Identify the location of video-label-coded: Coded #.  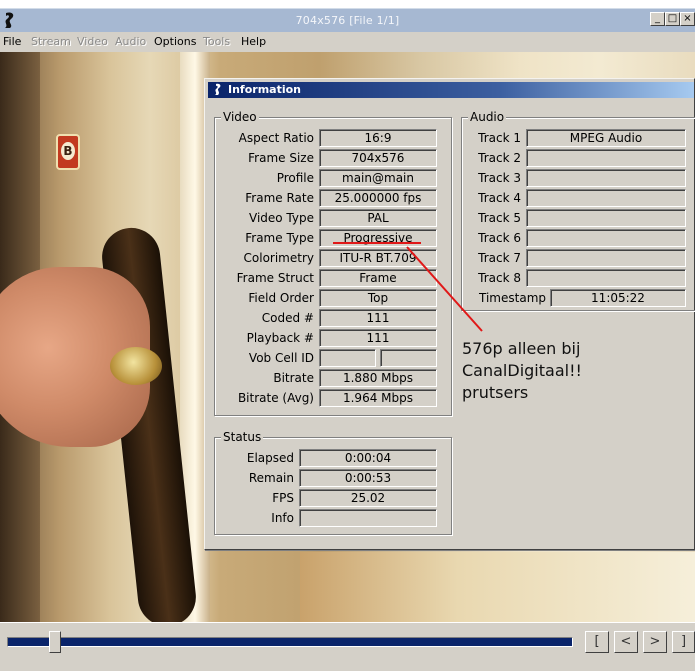
(287, 318).